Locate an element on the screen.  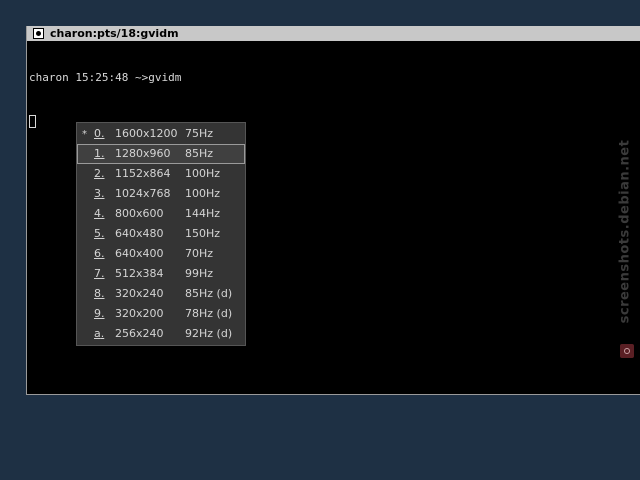
video-mode-item-6: 6. 640x400 70Hz is located at coordinates (161, 254).